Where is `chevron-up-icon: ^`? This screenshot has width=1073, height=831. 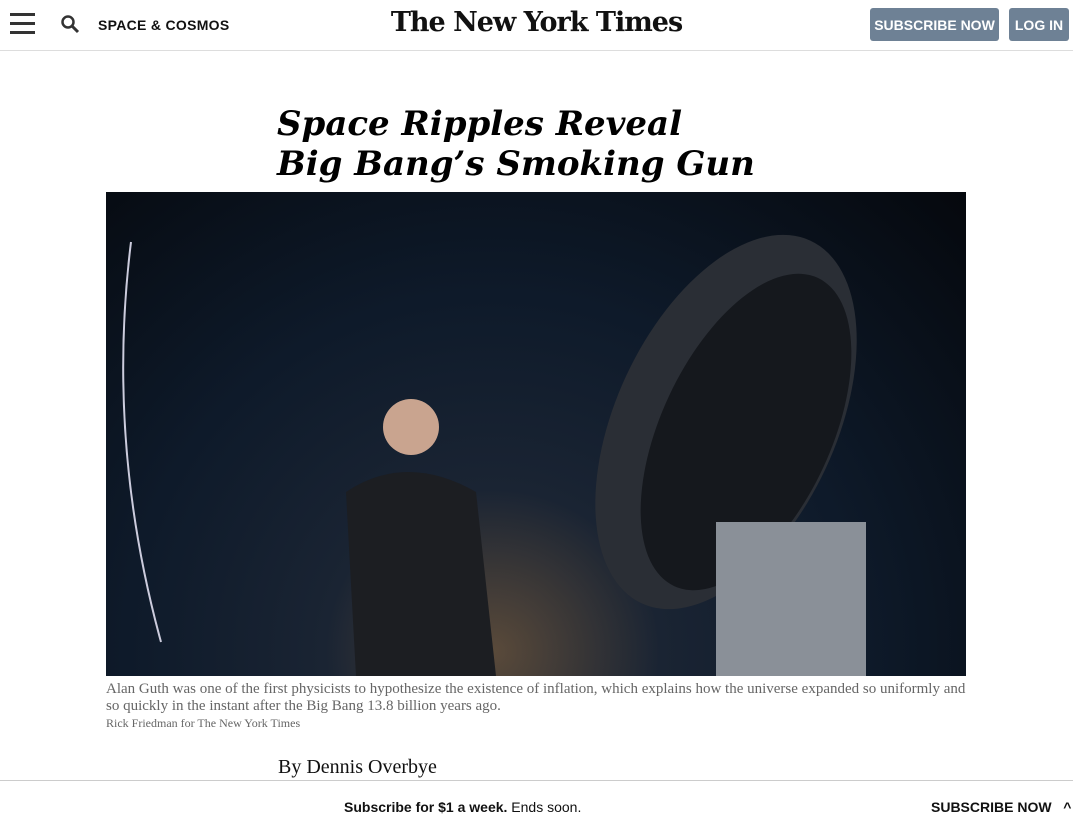
chevron-up-icon: ^ is located at coordinates (1067, 807).